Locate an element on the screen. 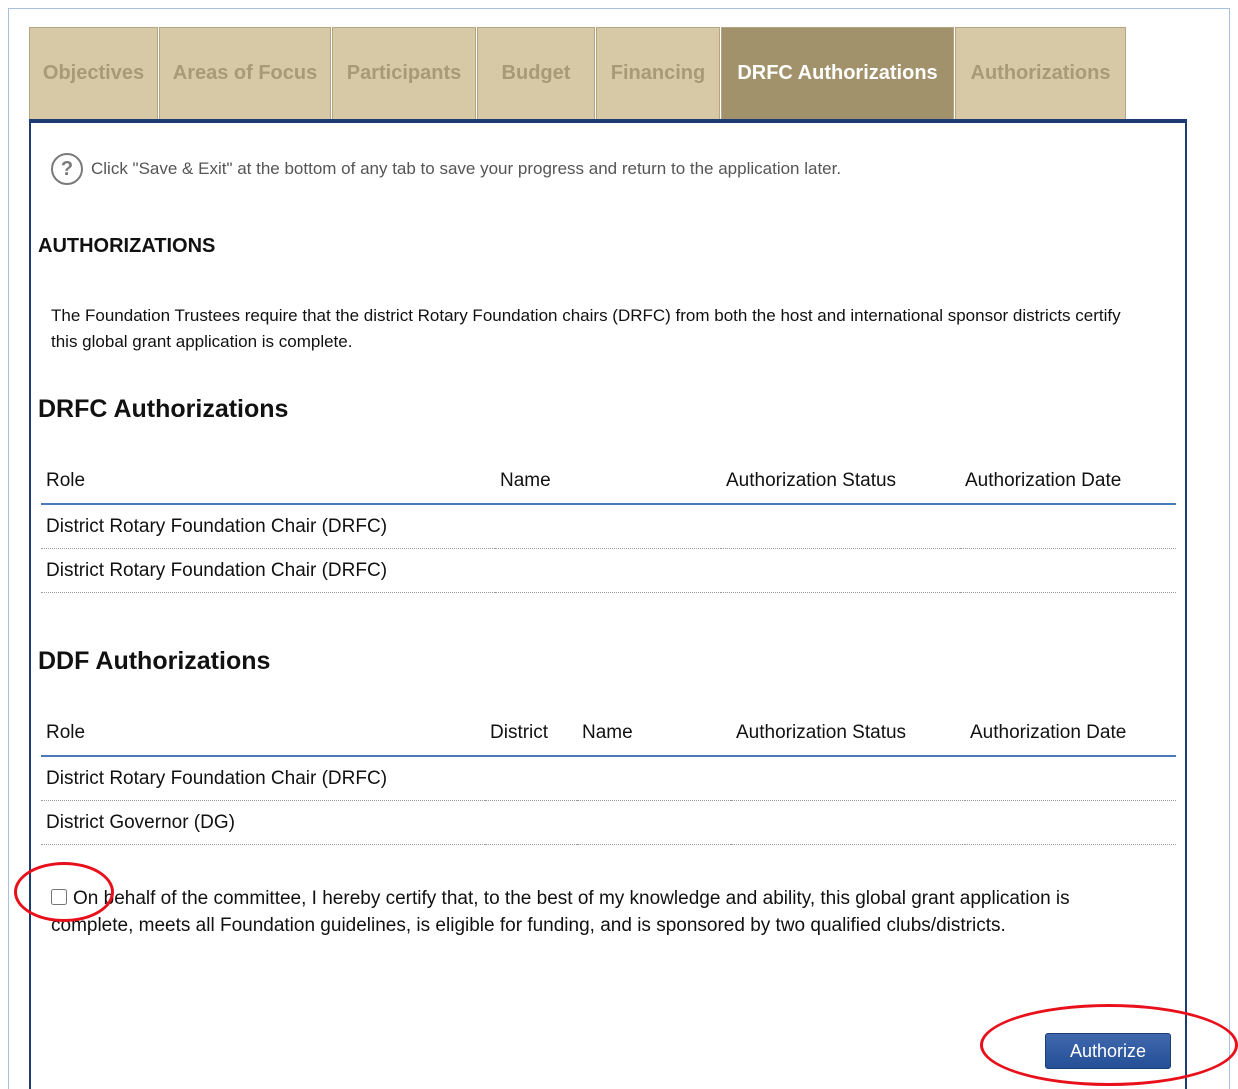 This screenshot has height=1089, width=1238. tab-financing: Financing is located at coordinates (658, 73).